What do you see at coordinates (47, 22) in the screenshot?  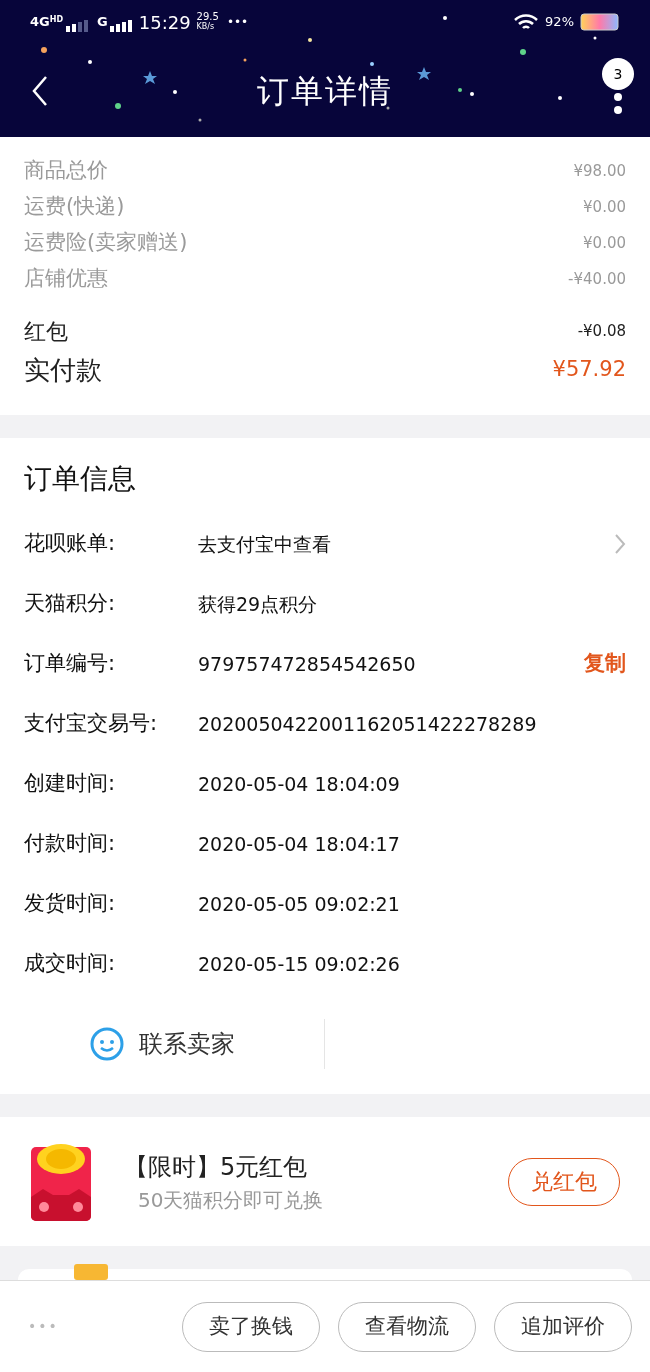 I see `network-label: 4G$^{HD}$` at bounding box center [47, 22].